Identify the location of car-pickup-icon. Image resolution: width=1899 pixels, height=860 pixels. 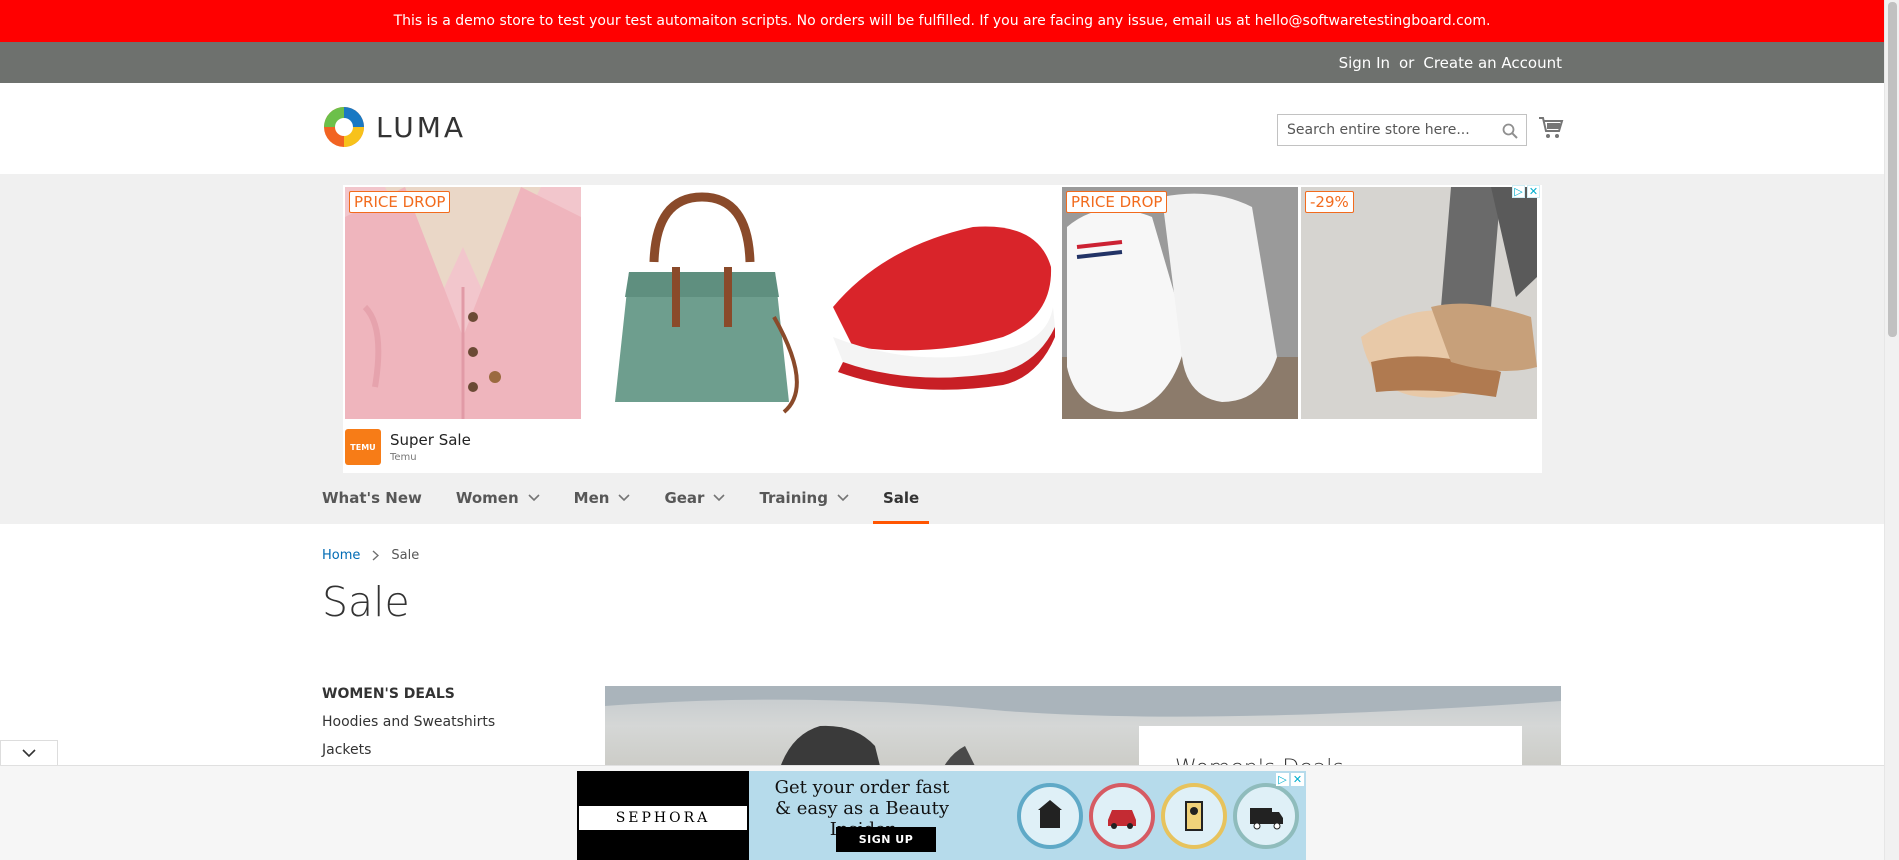
(1122, 816).